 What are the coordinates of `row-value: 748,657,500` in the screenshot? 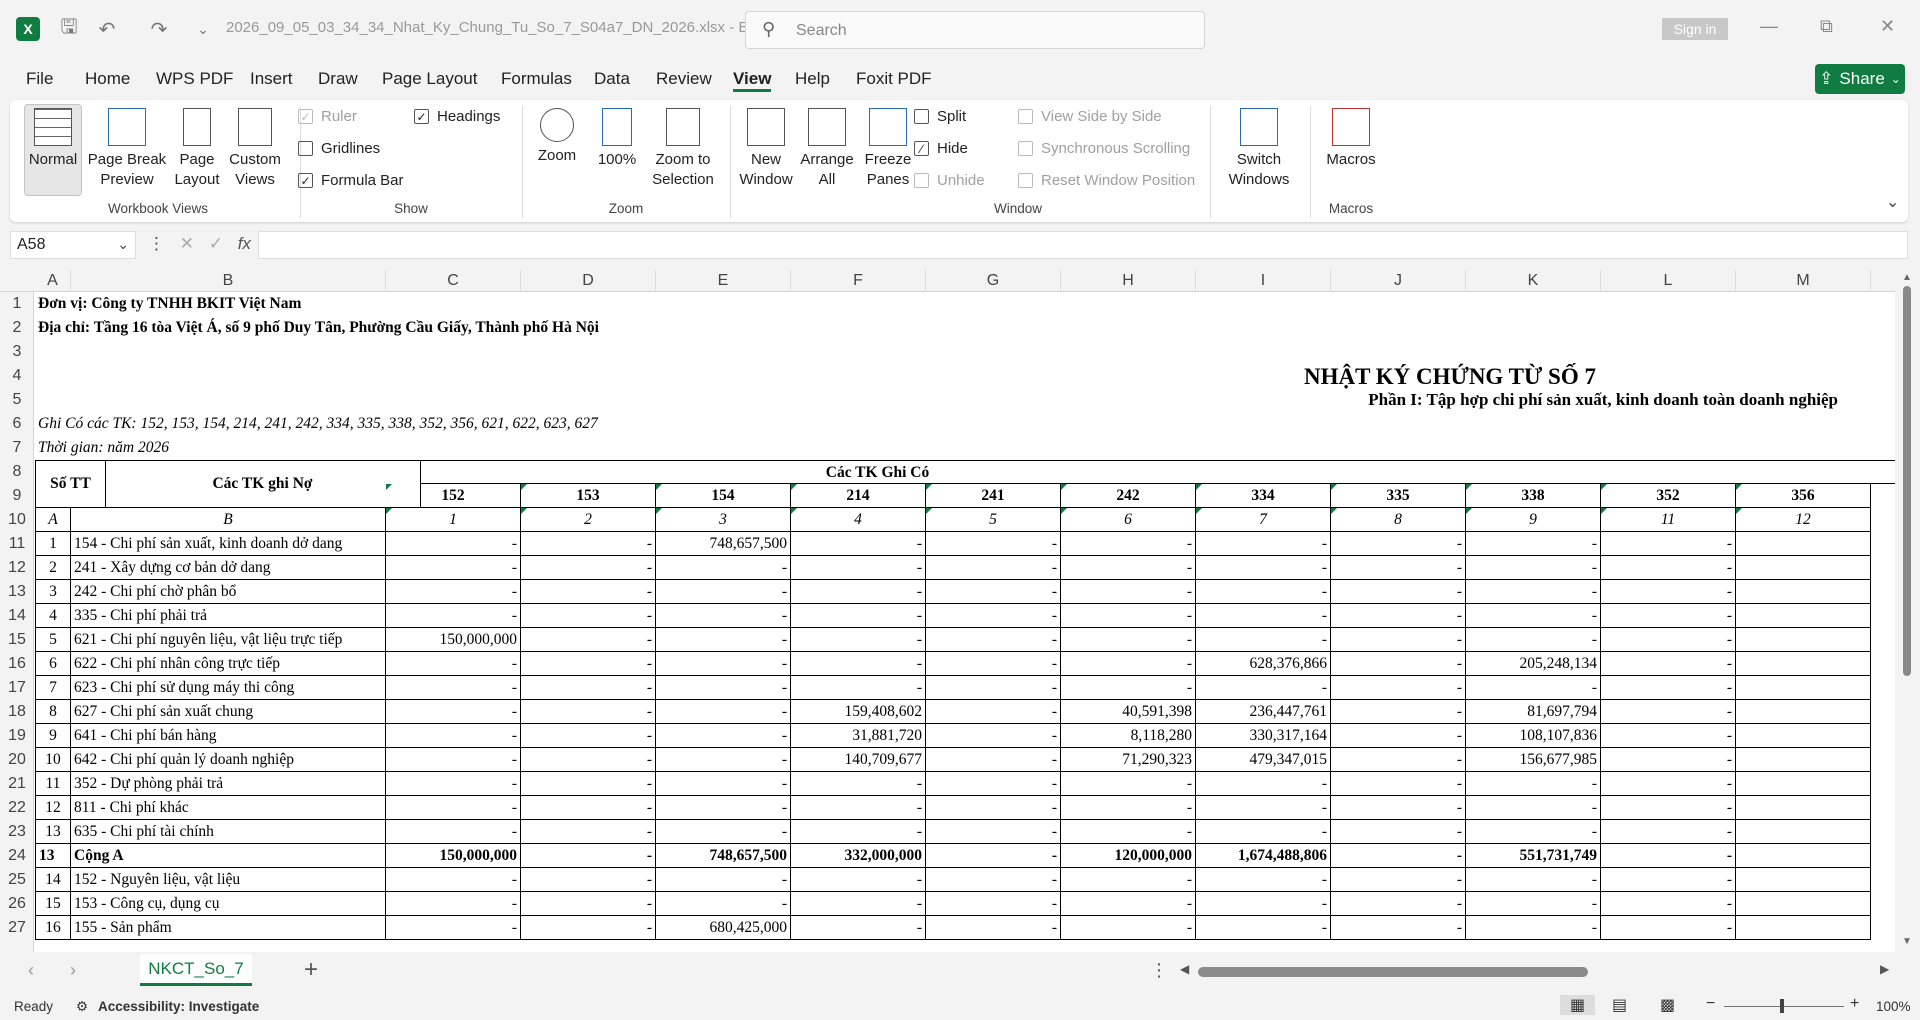 It's located at (723, 856).